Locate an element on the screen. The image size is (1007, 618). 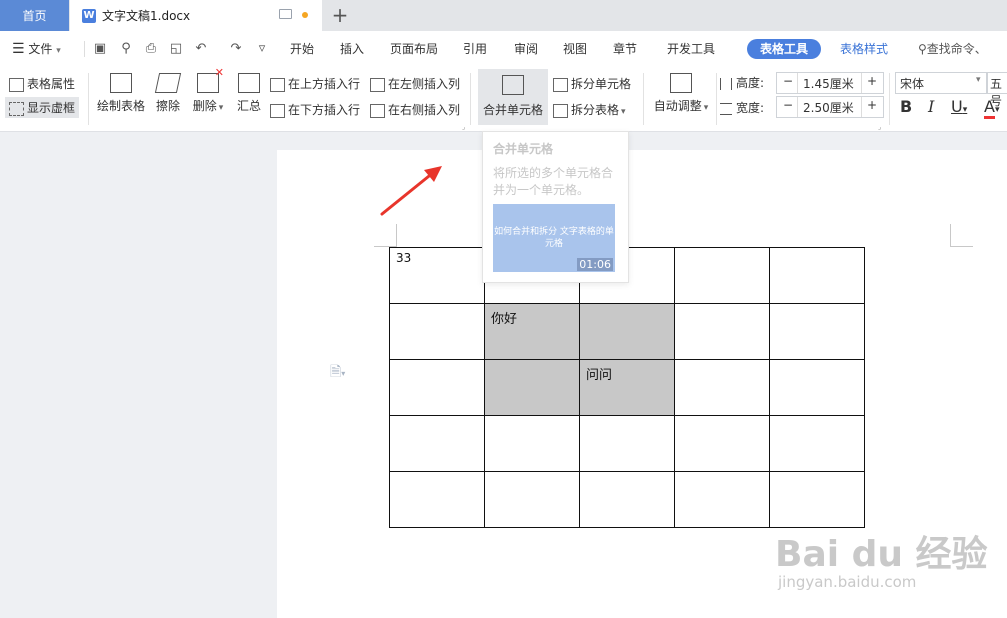
undo-icon: ↶ is located at coordinates (201, 49).